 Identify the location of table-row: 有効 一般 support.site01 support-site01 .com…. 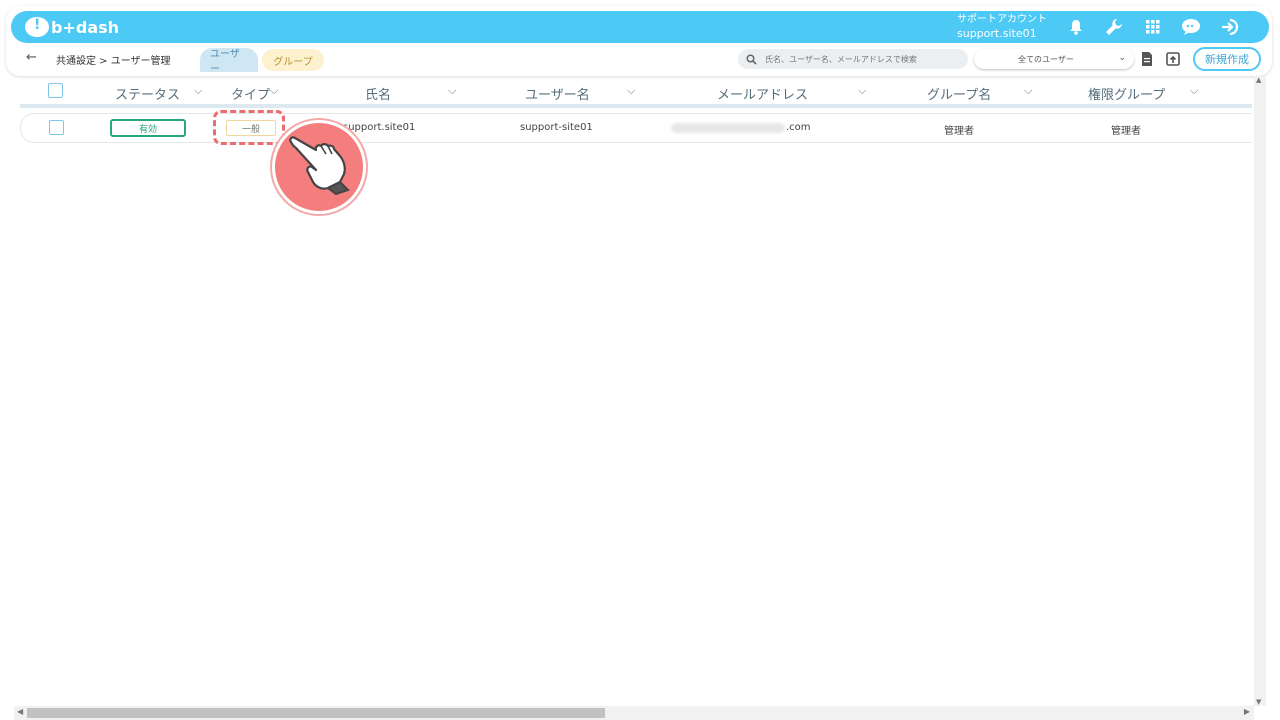
(636, 128).